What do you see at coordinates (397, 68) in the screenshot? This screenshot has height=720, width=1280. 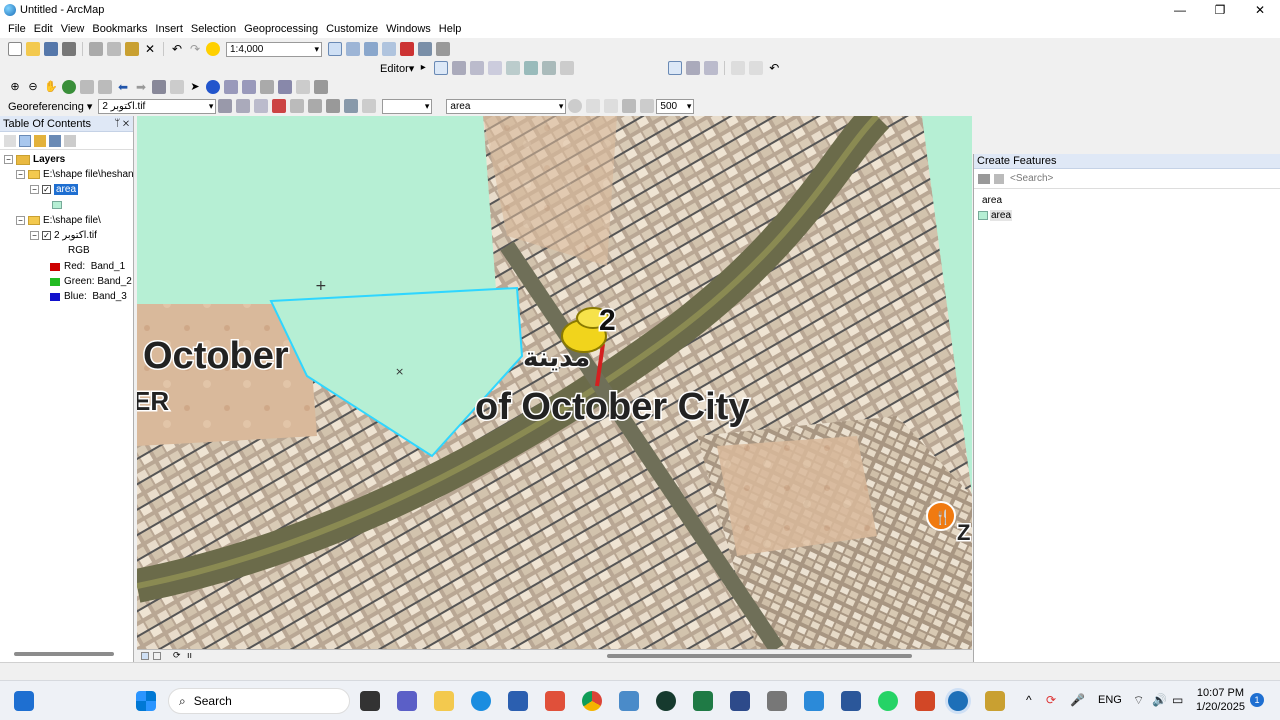 I see `editor-menu: Editor▾` at bounding box center [397, 68].